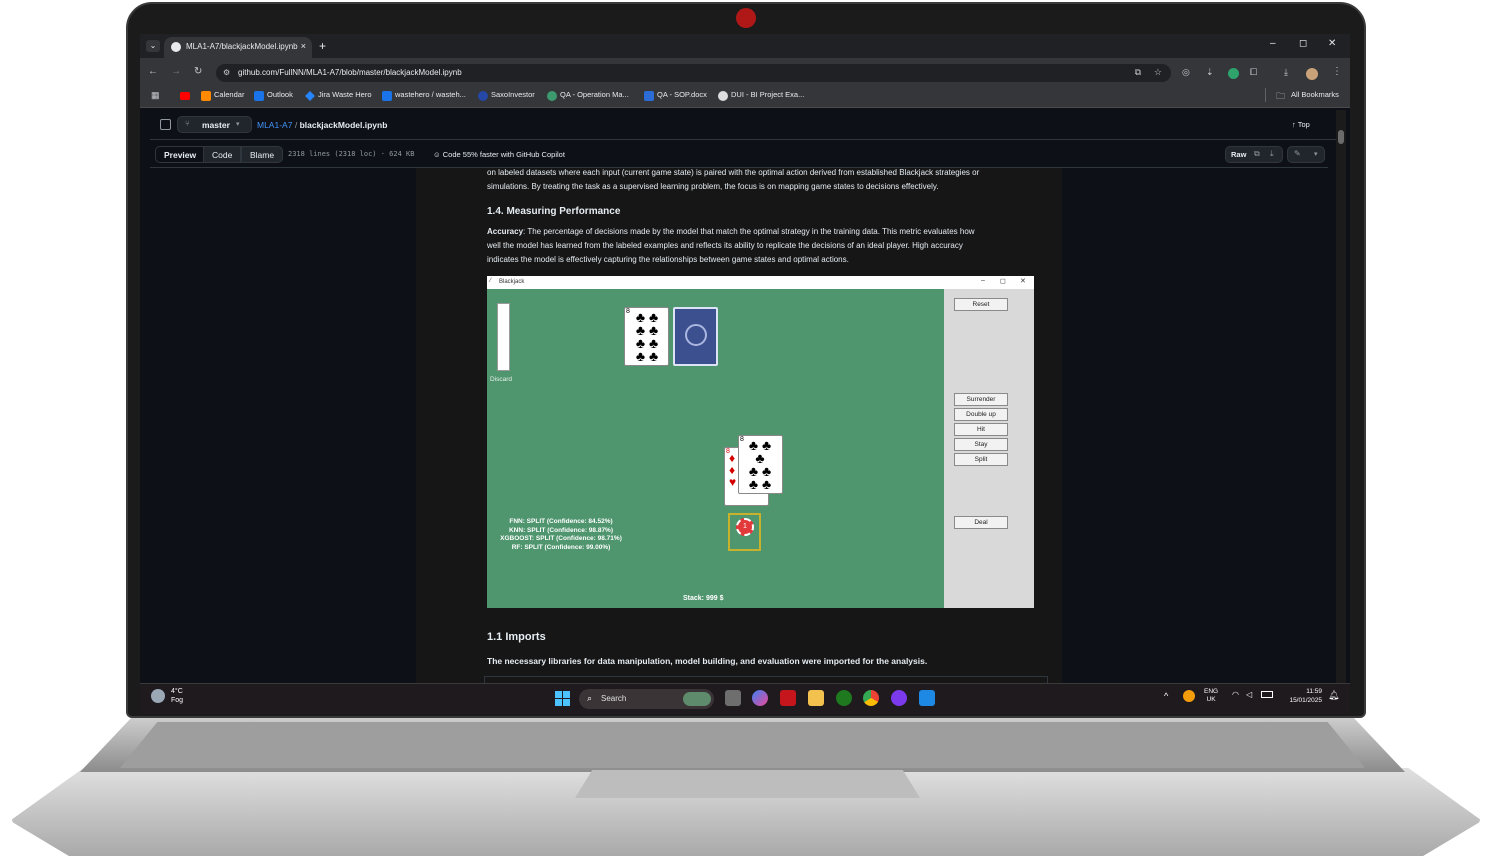 The image size is (1487, 864). Describe the element at coordinates (387, 96) in the screenshot. I see `wastehero-bookmark-icon` at that location.